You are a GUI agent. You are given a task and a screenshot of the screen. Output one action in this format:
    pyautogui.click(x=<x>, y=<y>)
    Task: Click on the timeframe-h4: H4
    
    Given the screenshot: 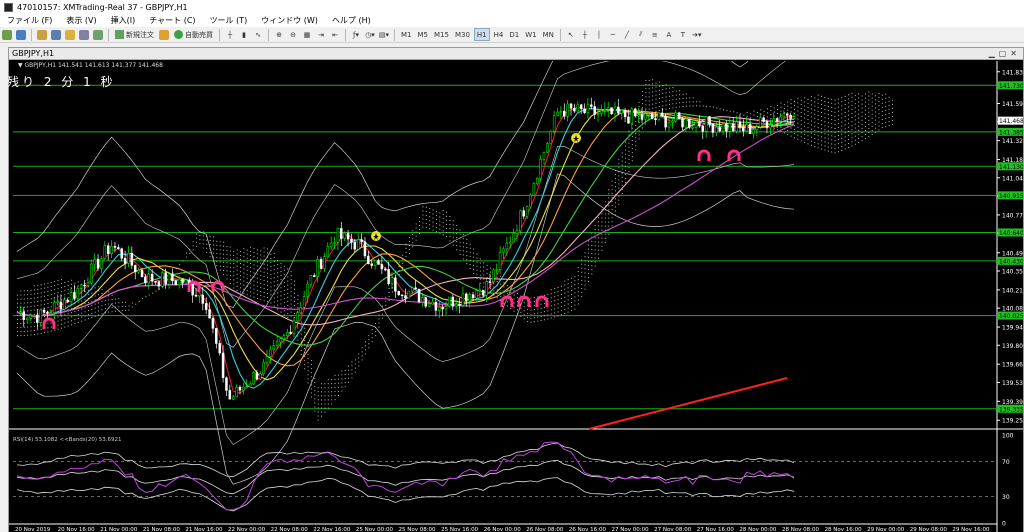 What is the action you would take?
    pyautogui.click(x=499, y=34)
    